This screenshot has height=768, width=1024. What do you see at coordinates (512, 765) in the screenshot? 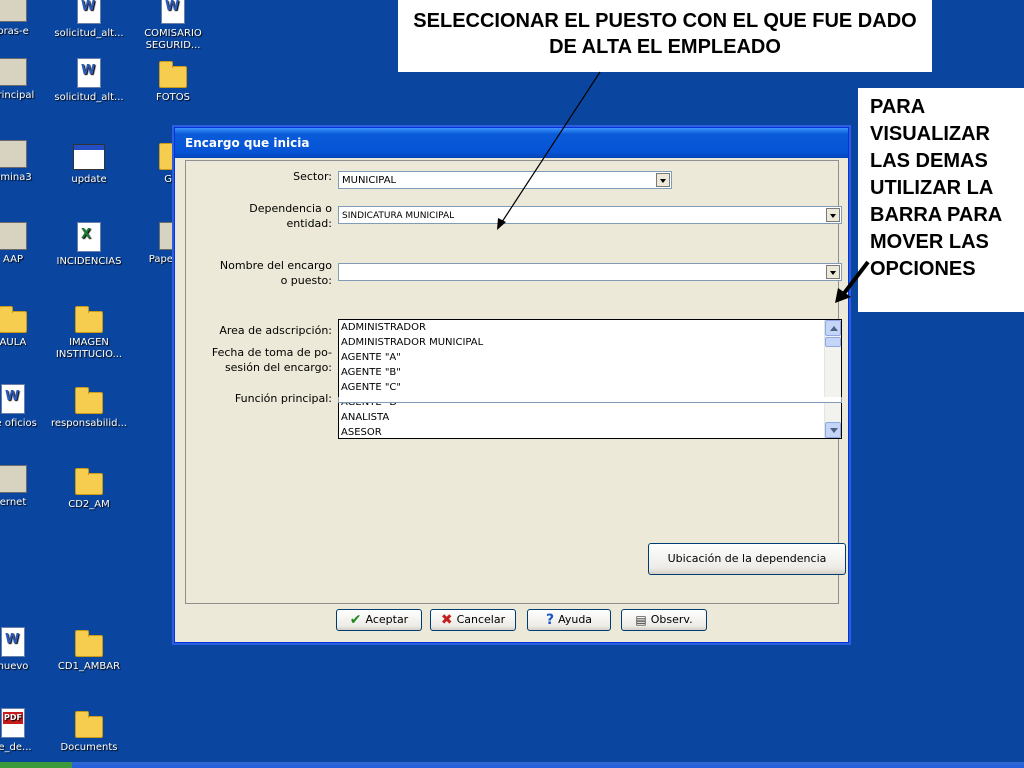
I see `taskbar` at bounding box center [512, 765].